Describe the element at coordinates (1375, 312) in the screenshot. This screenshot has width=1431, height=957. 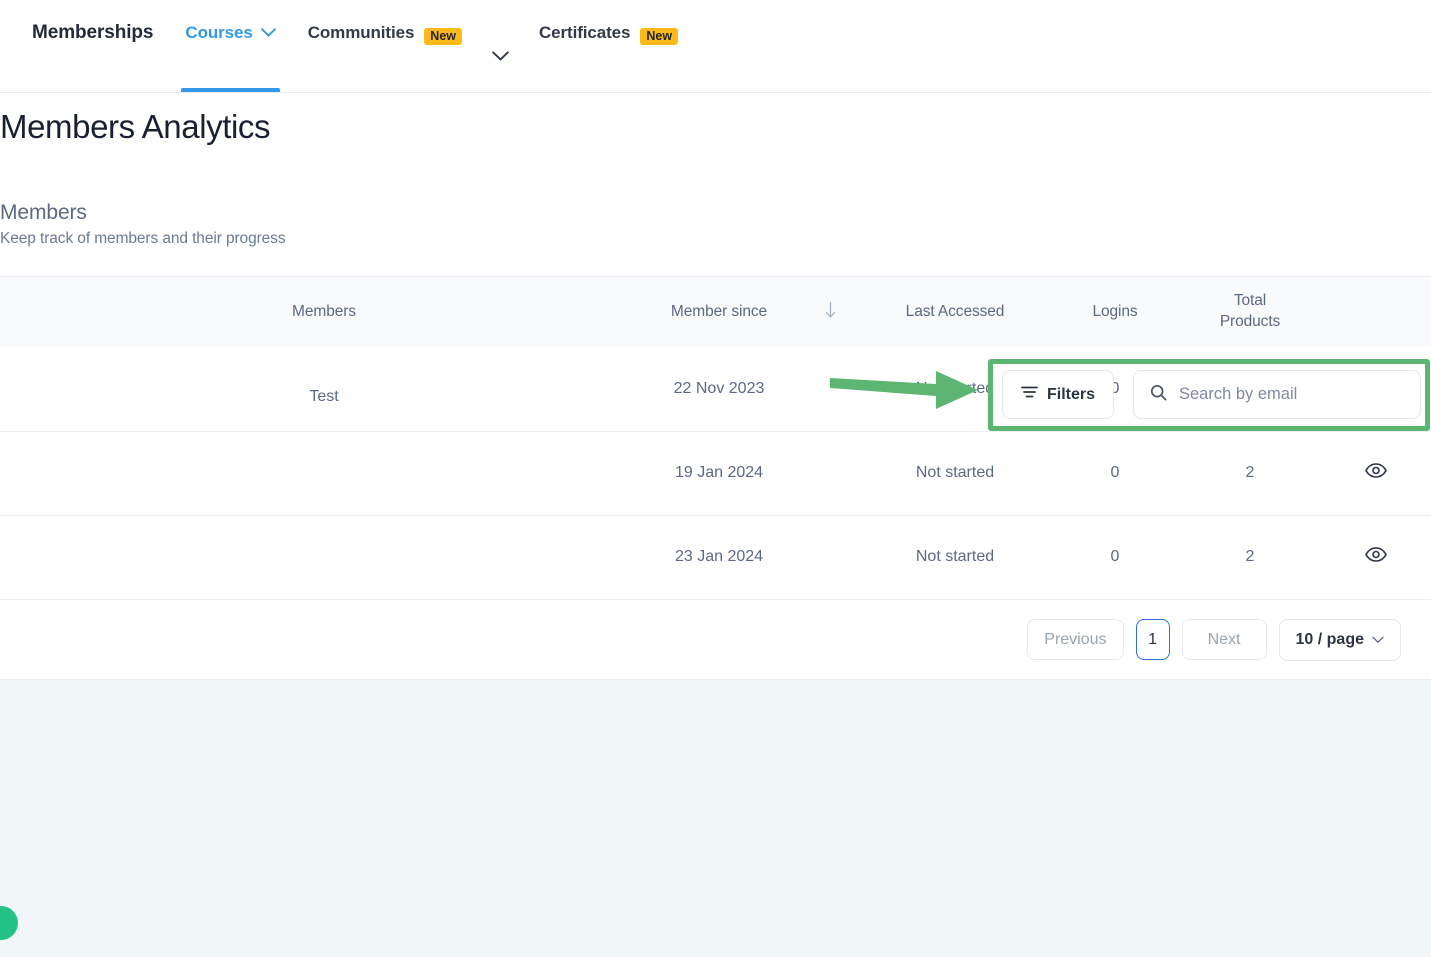
I see `column-header-actions` at that location.